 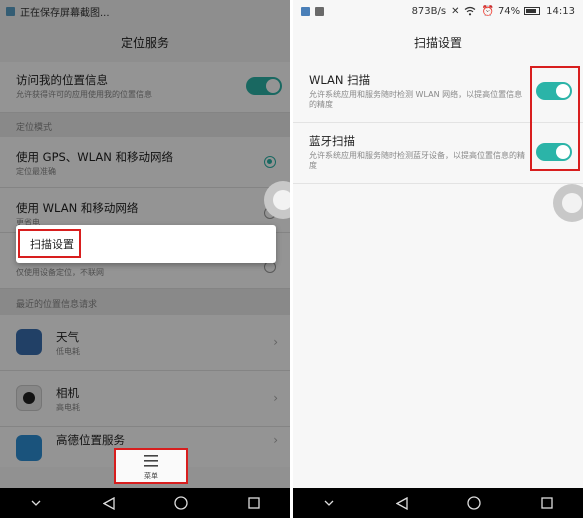 What do you see at coordinates (455, 11) in the screenshot?
I see `mute-icon: ✕` at bounding box center [455, 11].